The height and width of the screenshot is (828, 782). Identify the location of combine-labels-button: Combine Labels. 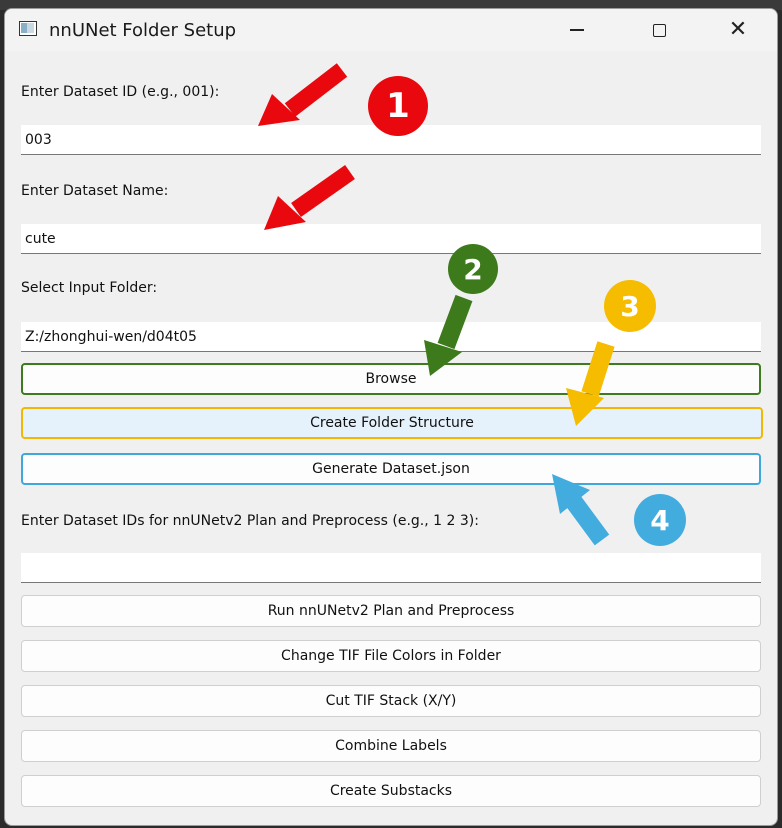
(391, 746).